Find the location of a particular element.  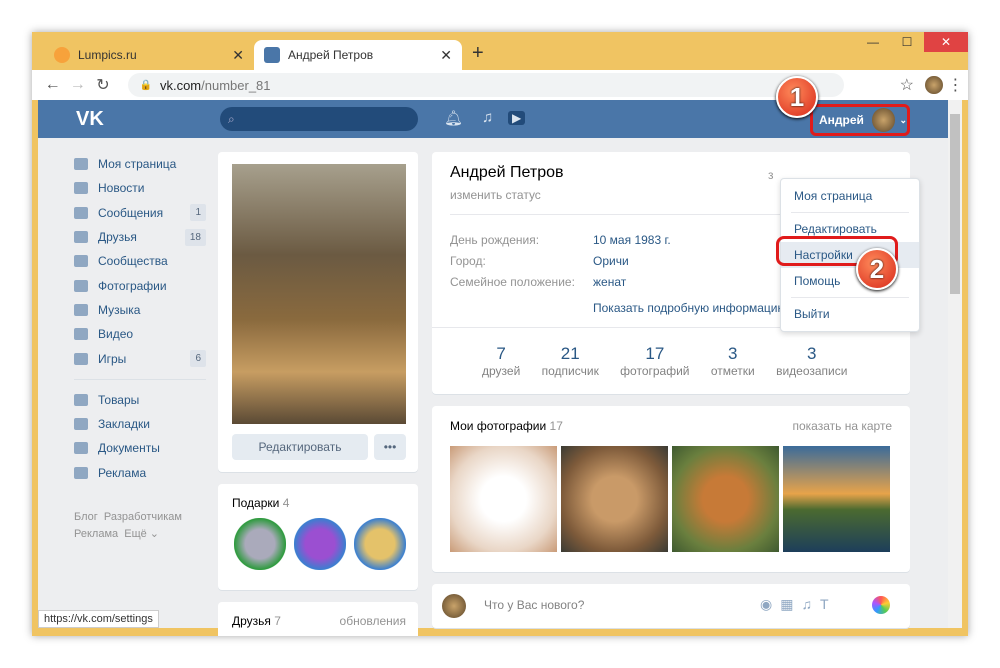

vk-favicon-icon is located at coordinates (272, 55).